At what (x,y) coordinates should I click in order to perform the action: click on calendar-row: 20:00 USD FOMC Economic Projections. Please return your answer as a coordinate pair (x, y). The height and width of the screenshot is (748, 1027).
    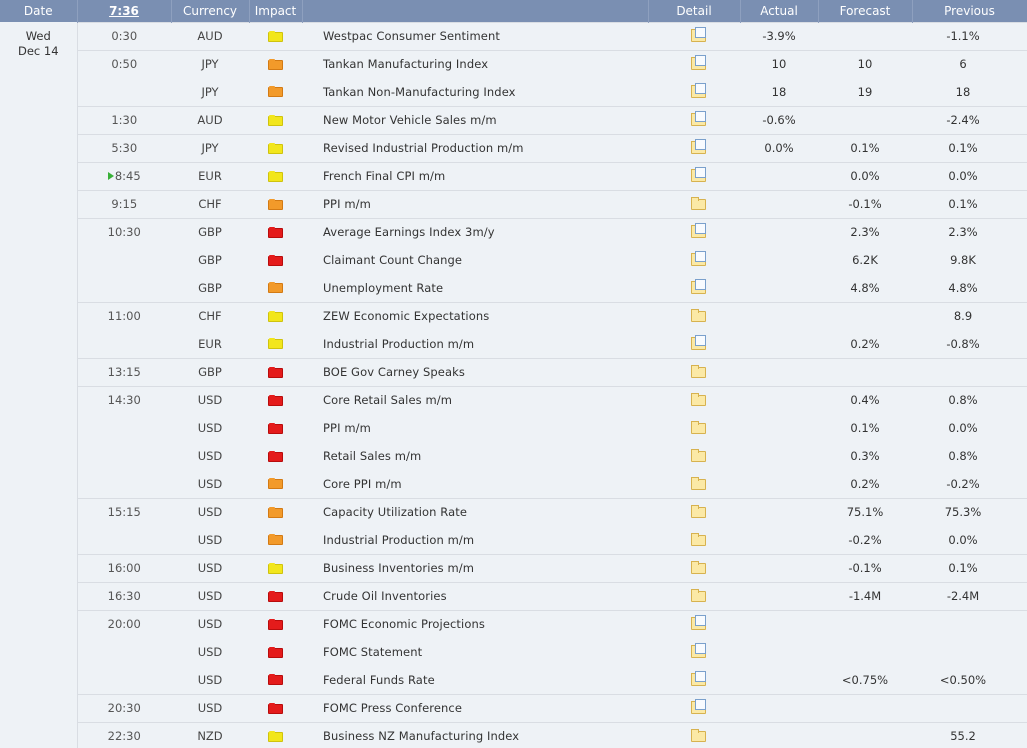
    Looking at the image, I should click on (513, 623).